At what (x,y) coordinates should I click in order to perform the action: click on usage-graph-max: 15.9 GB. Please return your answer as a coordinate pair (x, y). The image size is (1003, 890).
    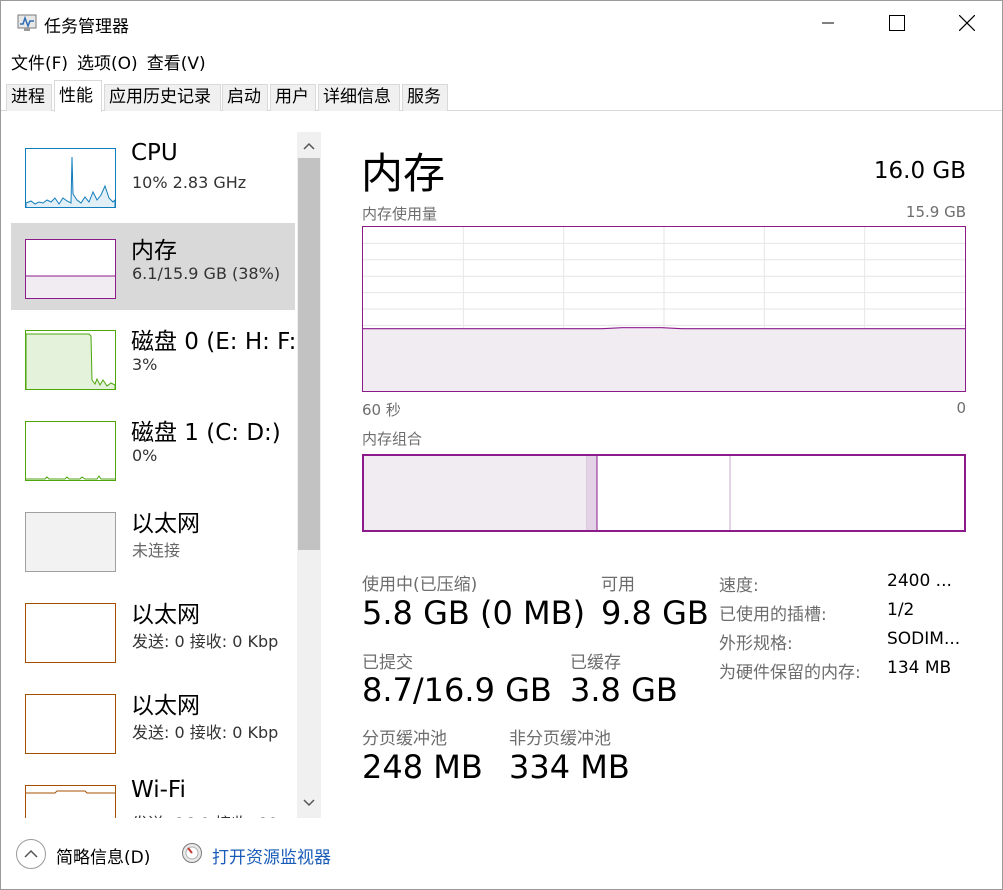
    Looking at the image, I should click on (935, 212).